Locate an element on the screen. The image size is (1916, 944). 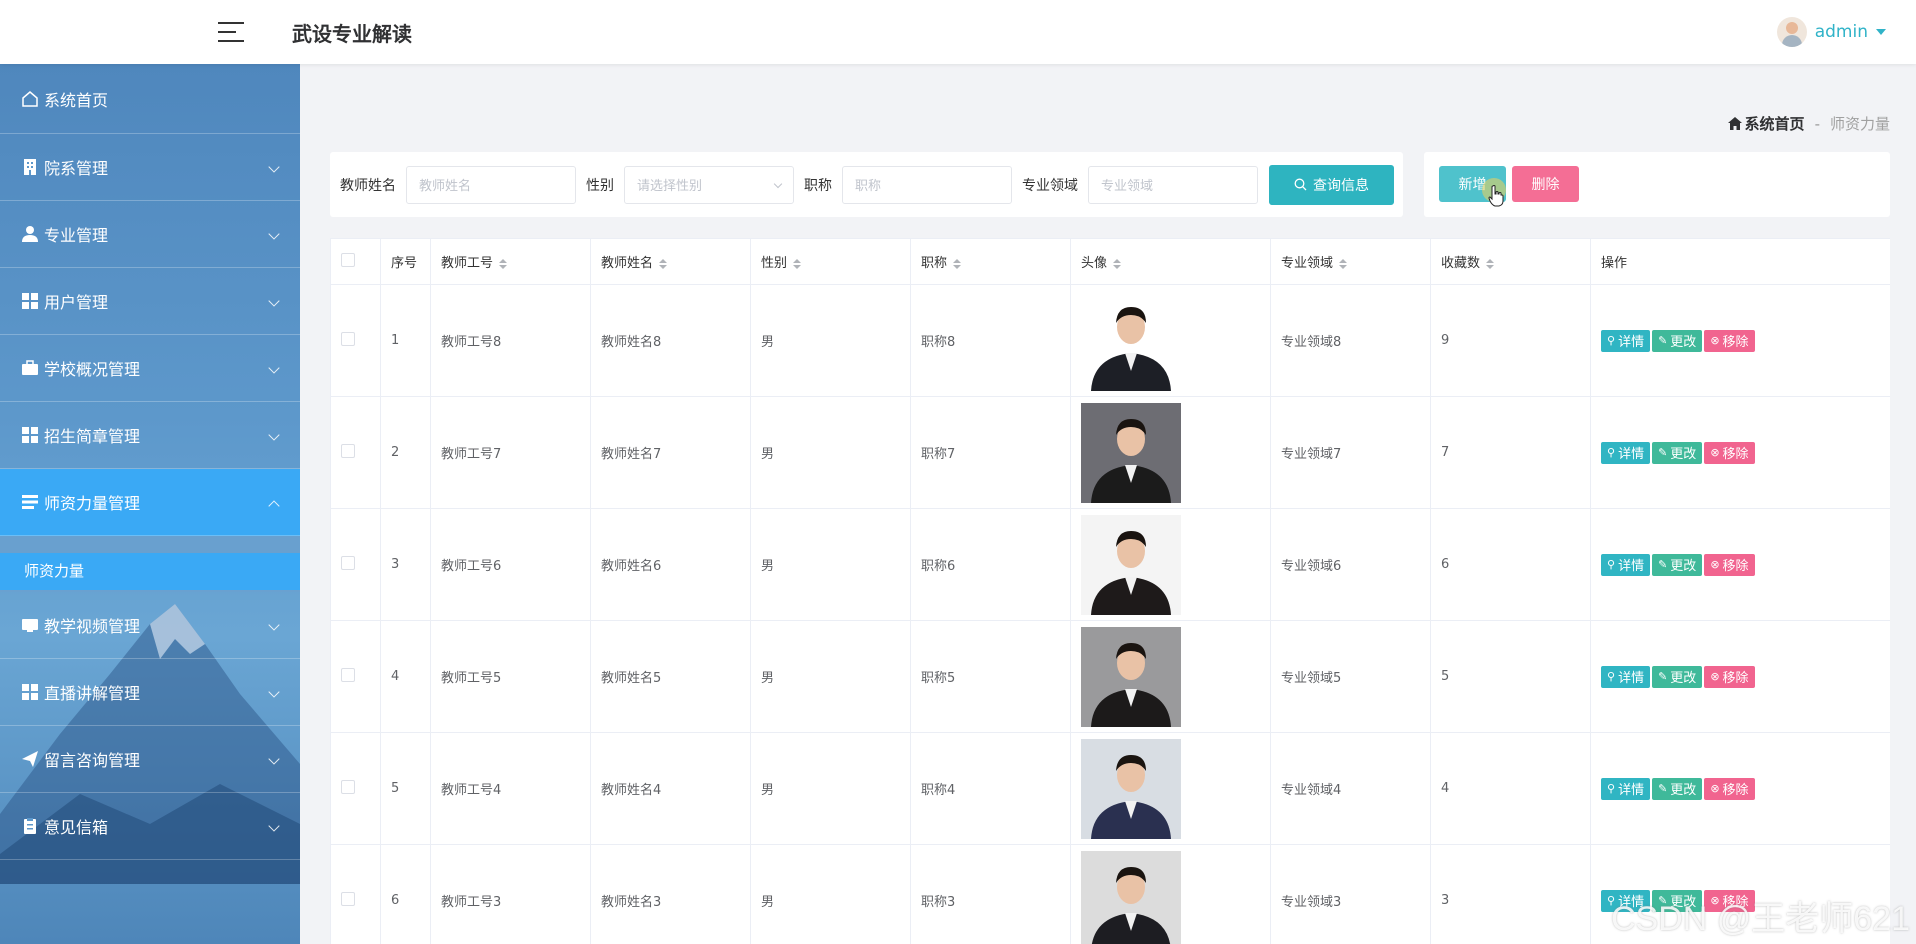
table-row: 2 教师工号7 教师姓名7 男职称7 专业领域7 7 ⚲ 详情 ✎ 更改 ⊗ 移除 is located at coordinates (1110, 452).